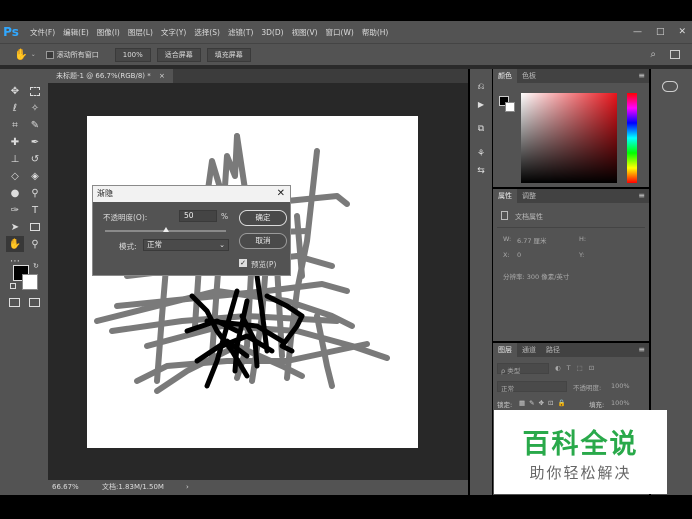  I want to click on healing-brush-icon: ✚, so click(15, 142).